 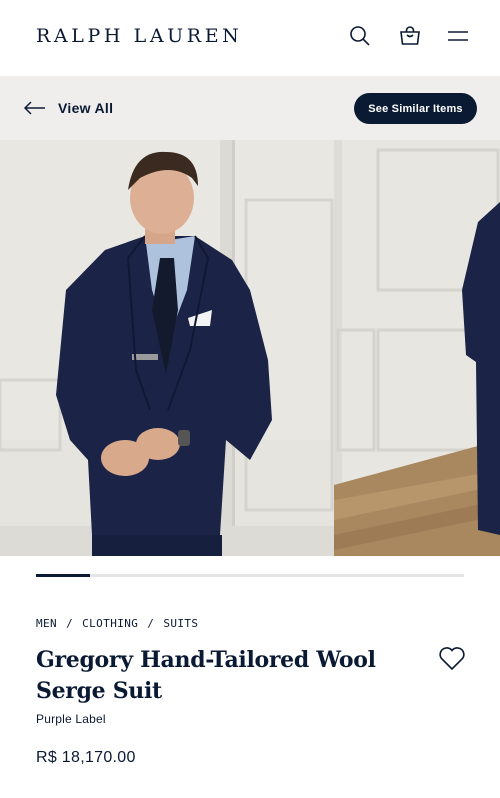 I want to click on breadcrumb: MEN / CLOTHING / SUITS, so click(x=117, y=623).